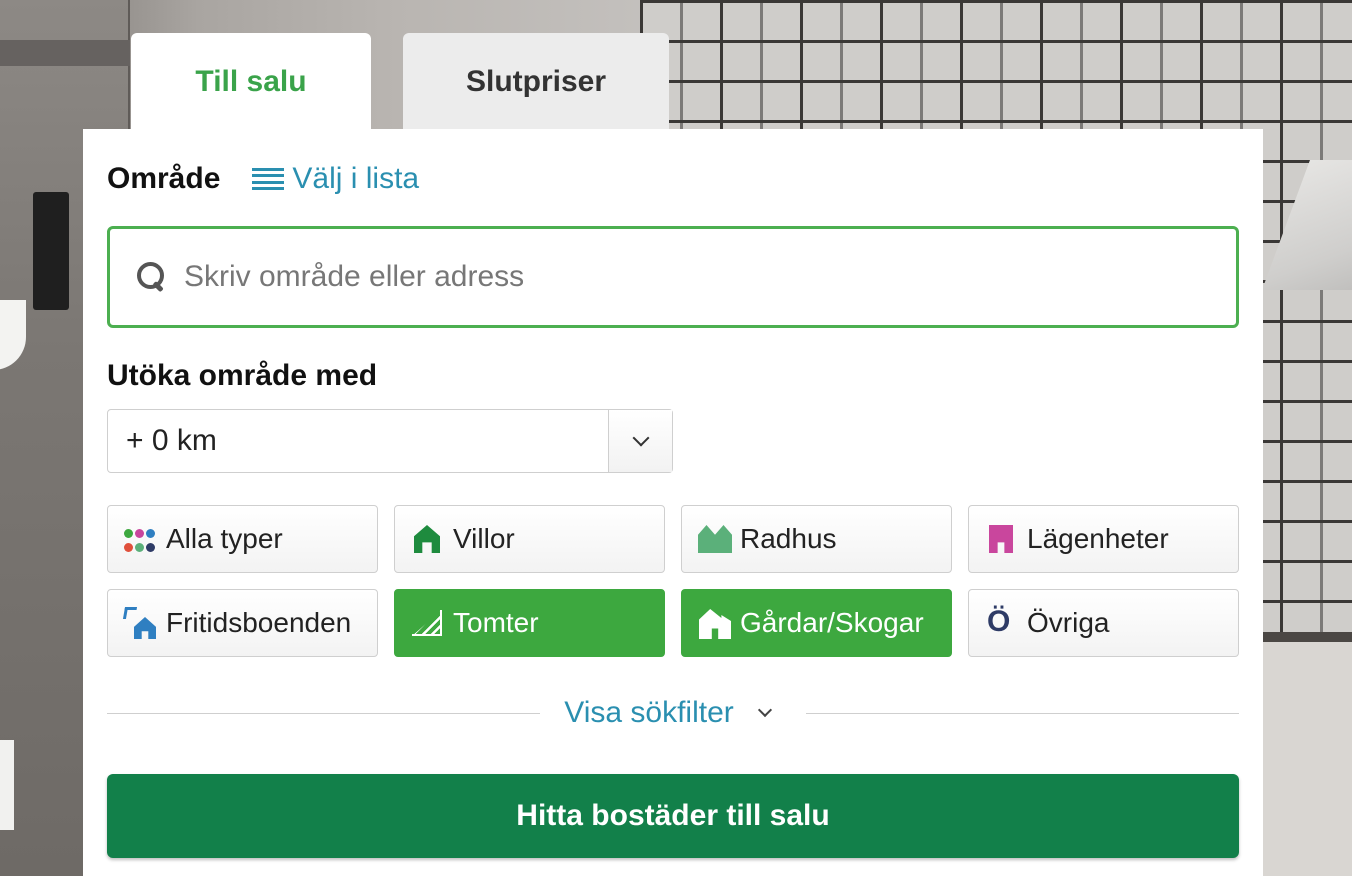 This screenshot has height=876, width=1352. I want to click on search-box, so click(673, 277).